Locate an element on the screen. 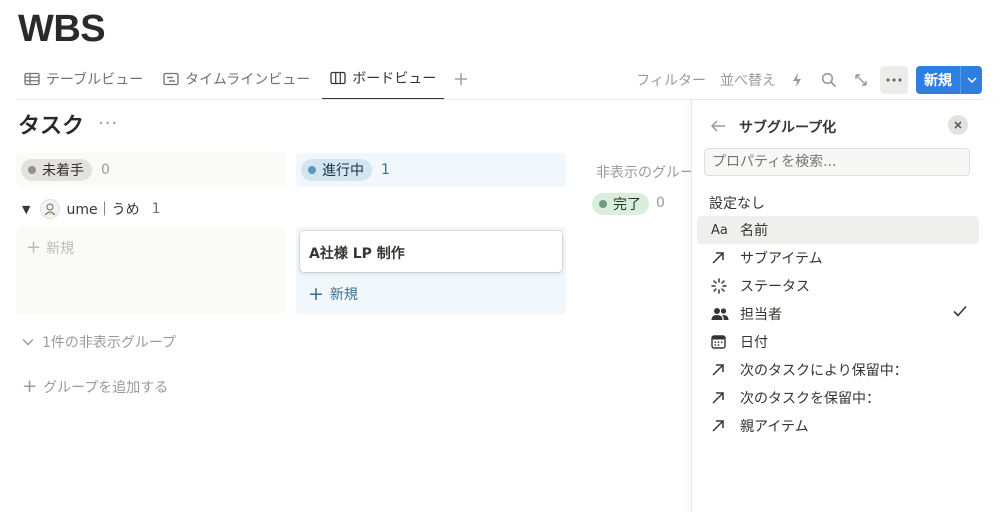 Image resolution: width=1002 pixels, height=512 pixels. column-header-in-progress: 進行中 1 is located at coordinates (431, 170).